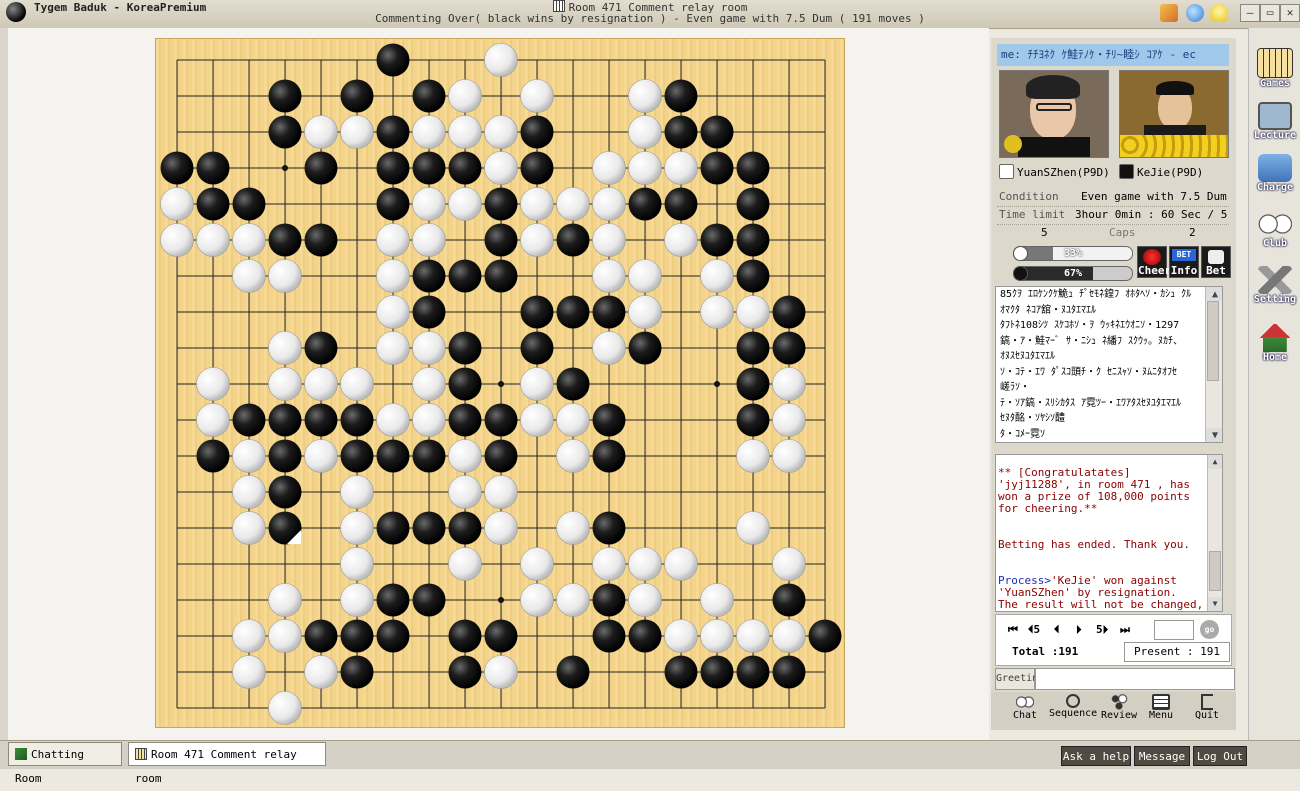 Image resolution: width=1300 pixels, height=791 pixels. I want to click on comment-line: ｾﾇﾀ酩・ｿﾔｼｿ醴, so click(1032, 418).